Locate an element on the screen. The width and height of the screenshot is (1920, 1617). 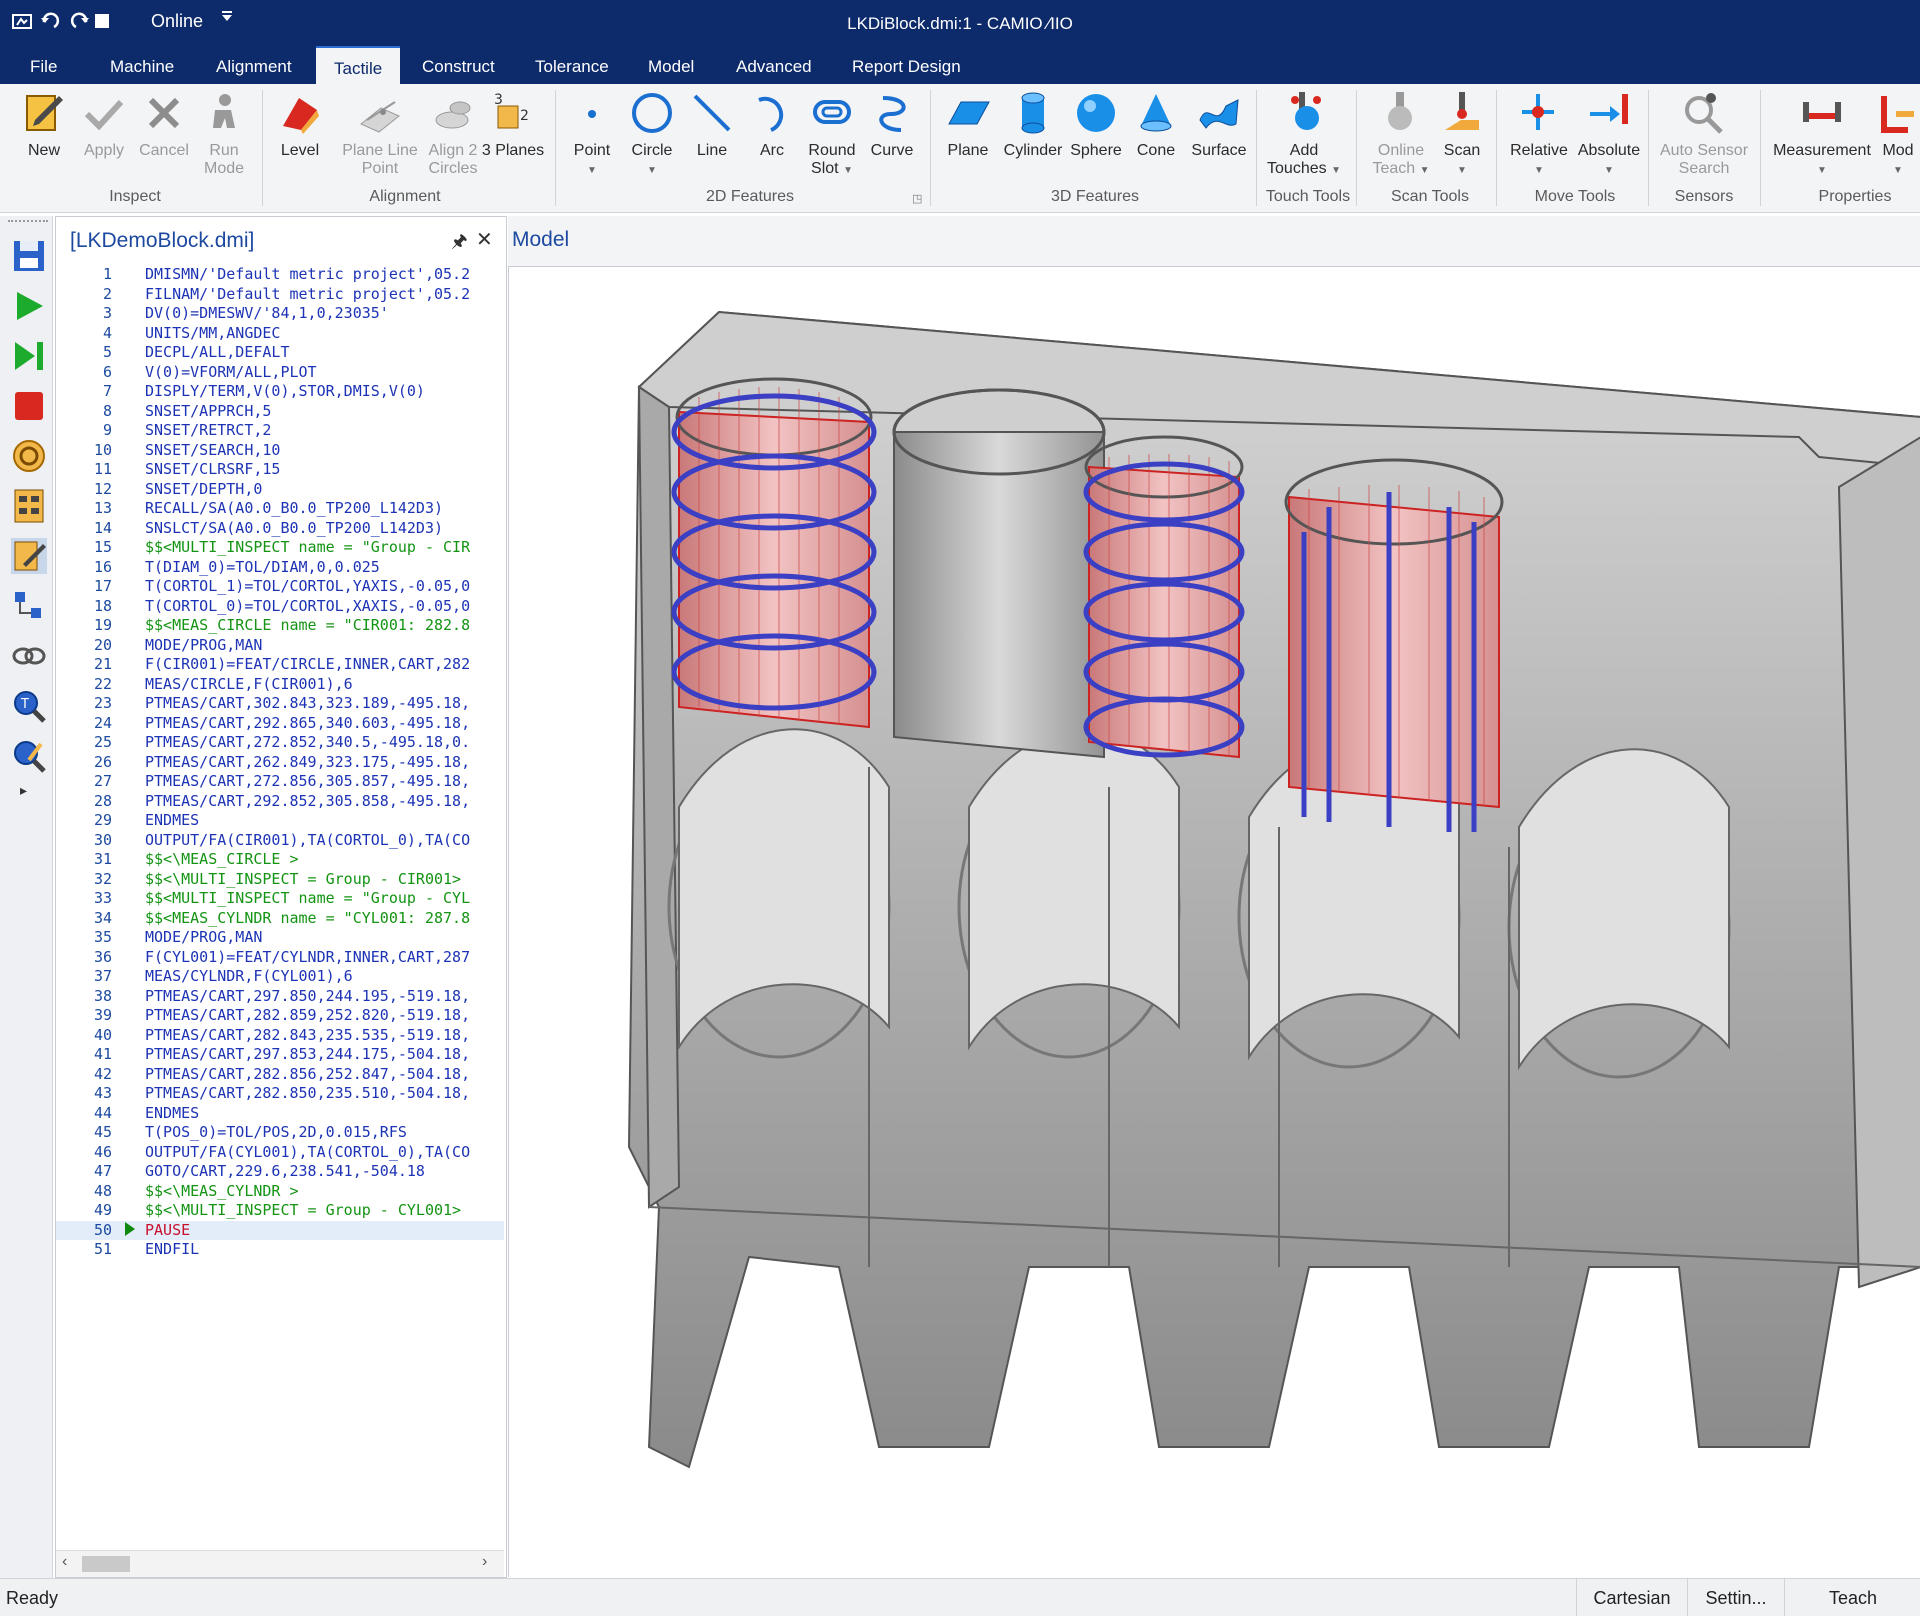
hierarchy-icon is located at coordinates (29, 606).